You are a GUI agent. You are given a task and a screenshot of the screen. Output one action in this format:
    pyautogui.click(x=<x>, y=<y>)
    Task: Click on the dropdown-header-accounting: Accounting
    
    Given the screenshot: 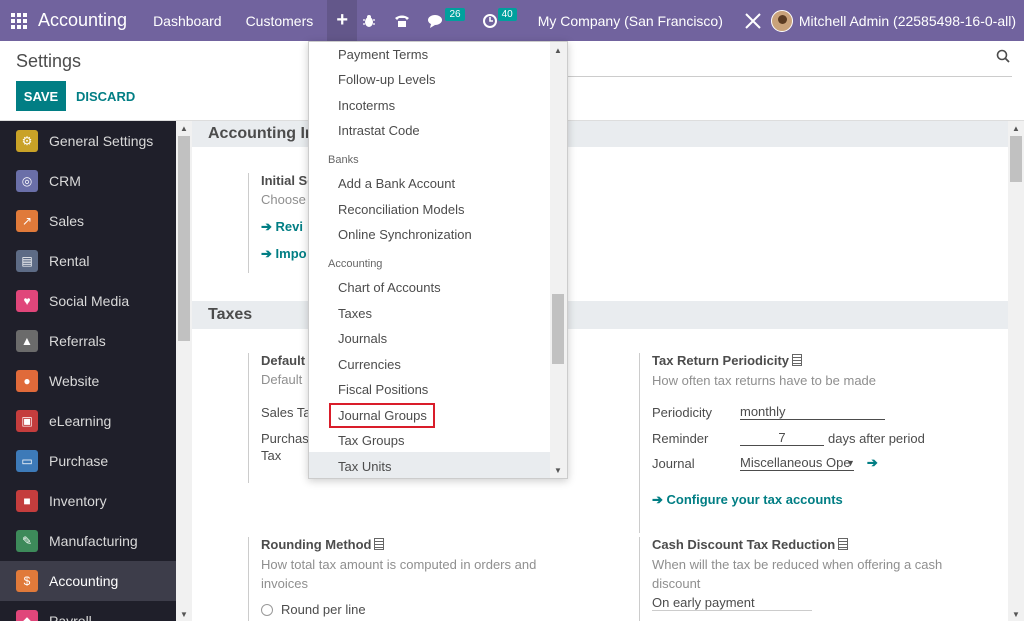 What is the action you would take?
    pyautogui.click(x=355, y=264)
    